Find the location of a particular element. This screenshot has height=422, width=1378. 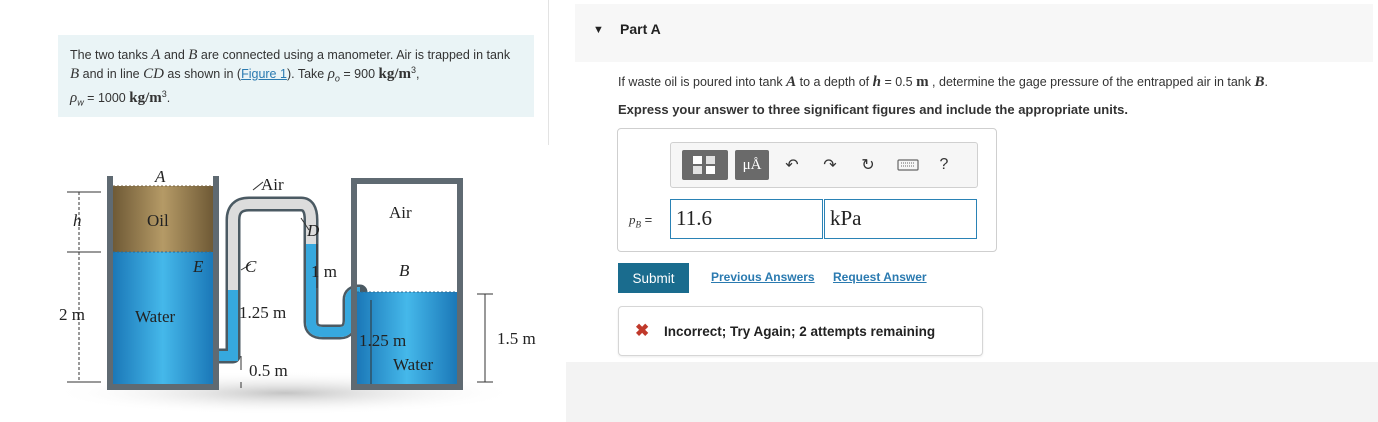

label-oil: Oil is located at coordinates (158, 220).